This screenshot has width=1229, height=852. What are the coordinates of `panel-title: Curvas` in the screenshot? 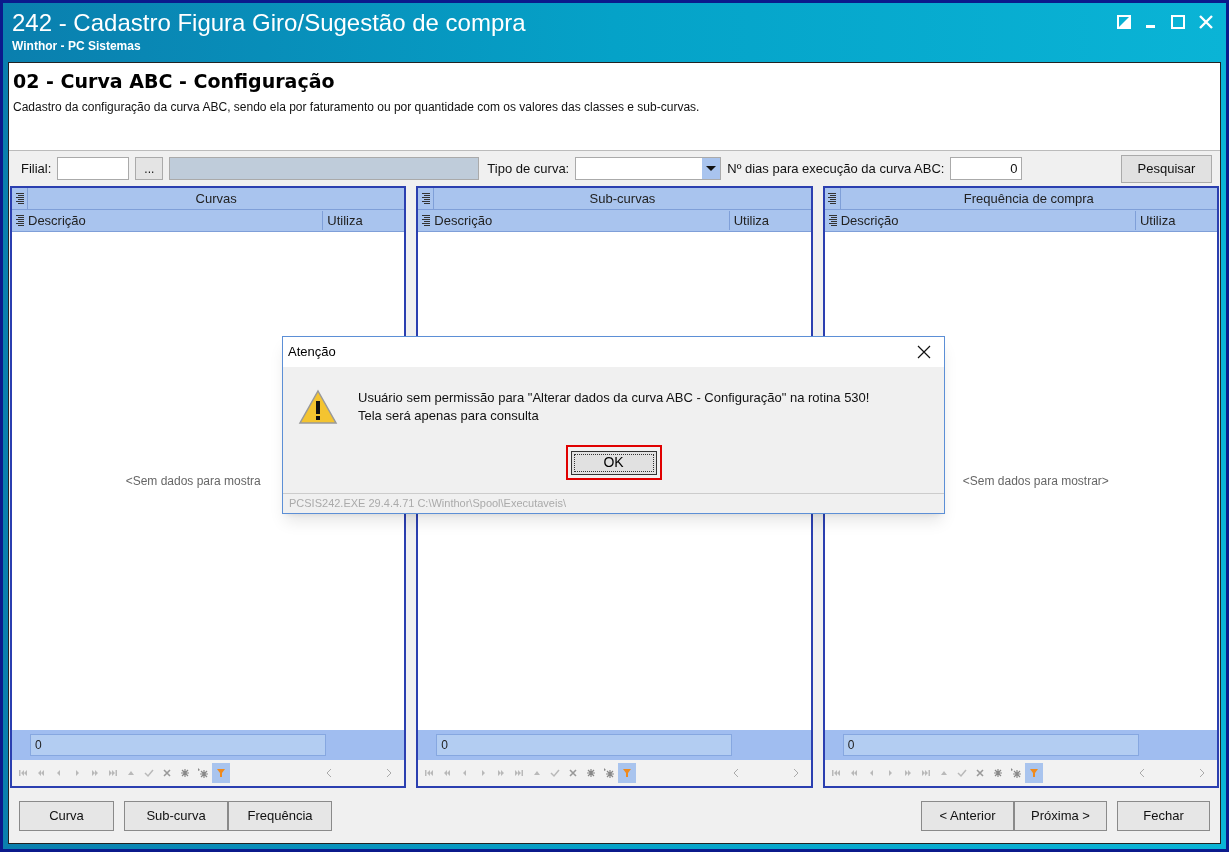 It's located at (216, 198).